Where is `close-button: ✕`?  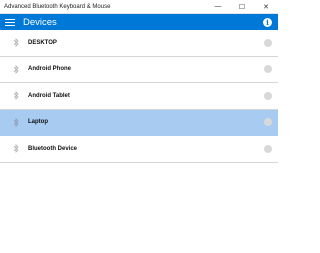 close-button: ✕ is located at coordinates (266, 7).